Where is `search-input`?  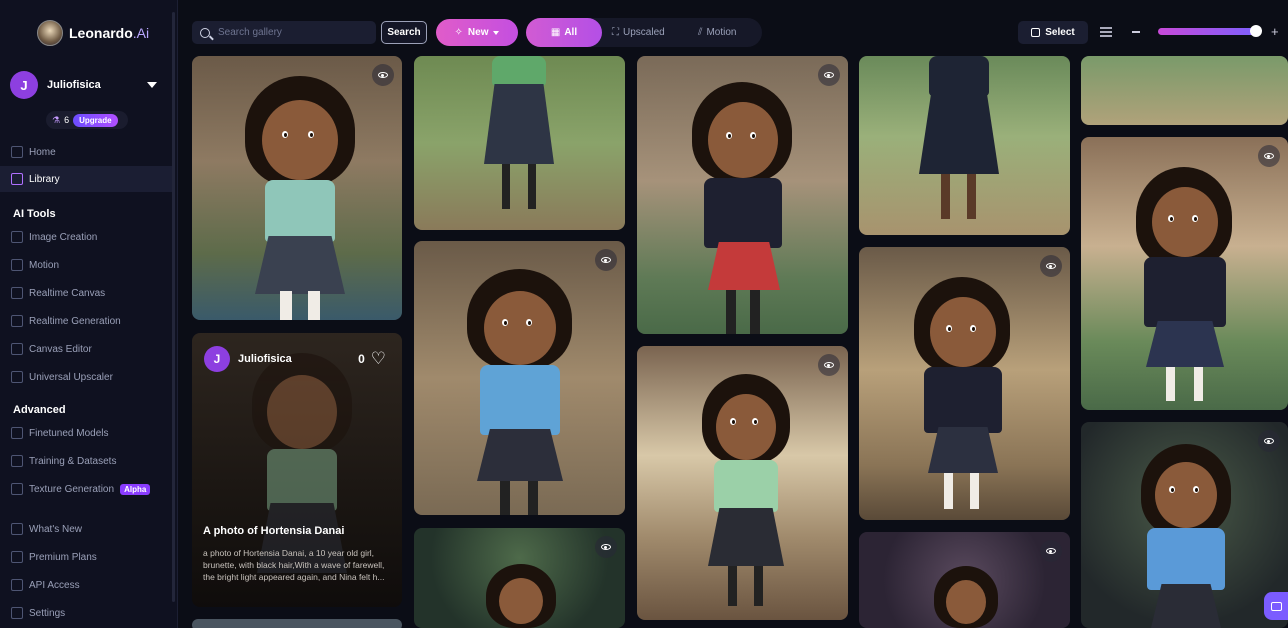
search-input is located at coordinates (293, 32).